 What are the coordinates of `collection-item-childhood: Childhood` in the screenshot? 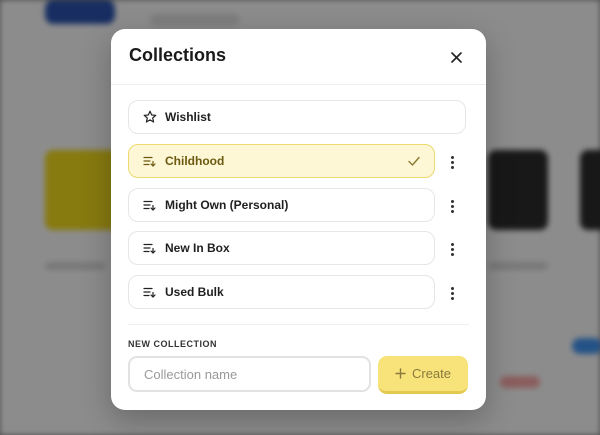 It's located at (281, 161).